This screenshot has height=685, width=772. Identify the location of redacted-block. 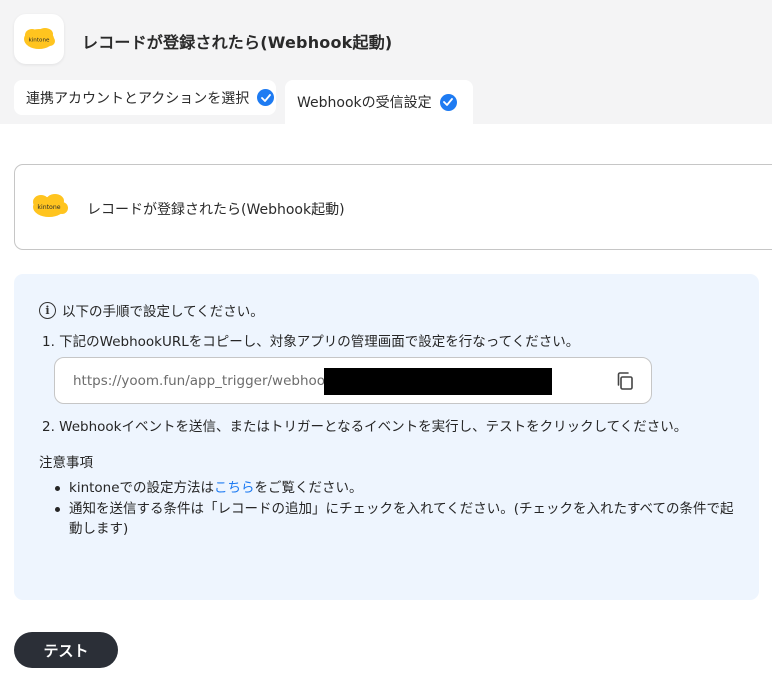
(438, 381).